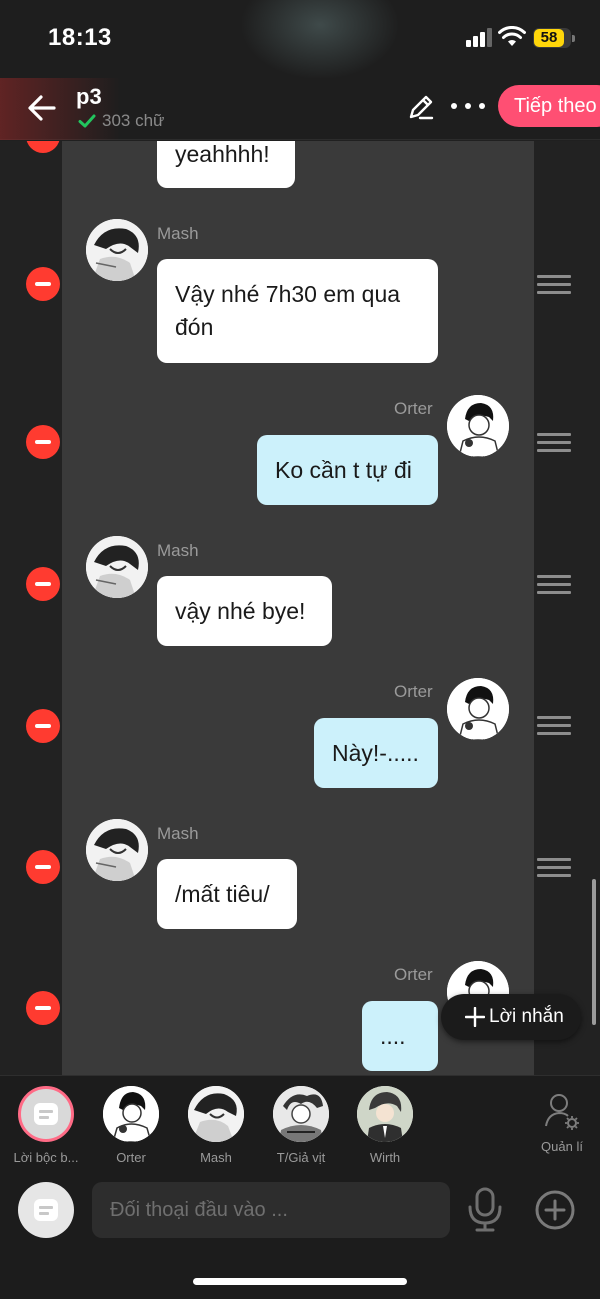  I want to click on cellular-signal-icon, so click(479, 37).